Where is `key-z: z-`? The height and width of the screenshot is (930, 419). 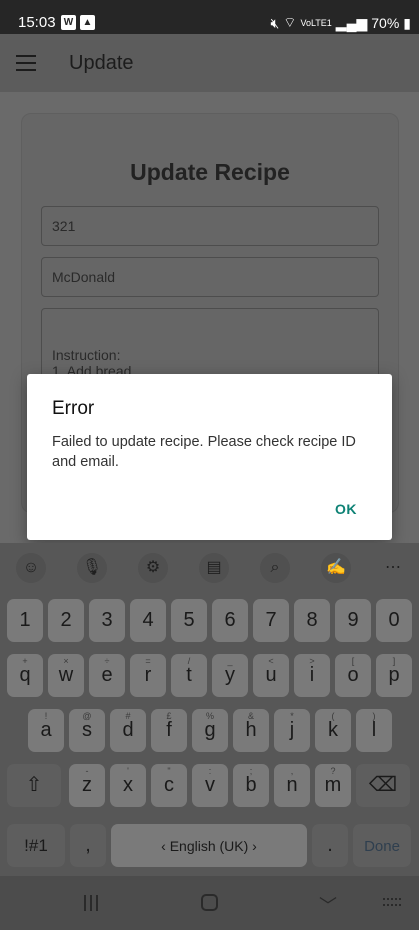
key-z: z- is located at coordinates (87, 785).